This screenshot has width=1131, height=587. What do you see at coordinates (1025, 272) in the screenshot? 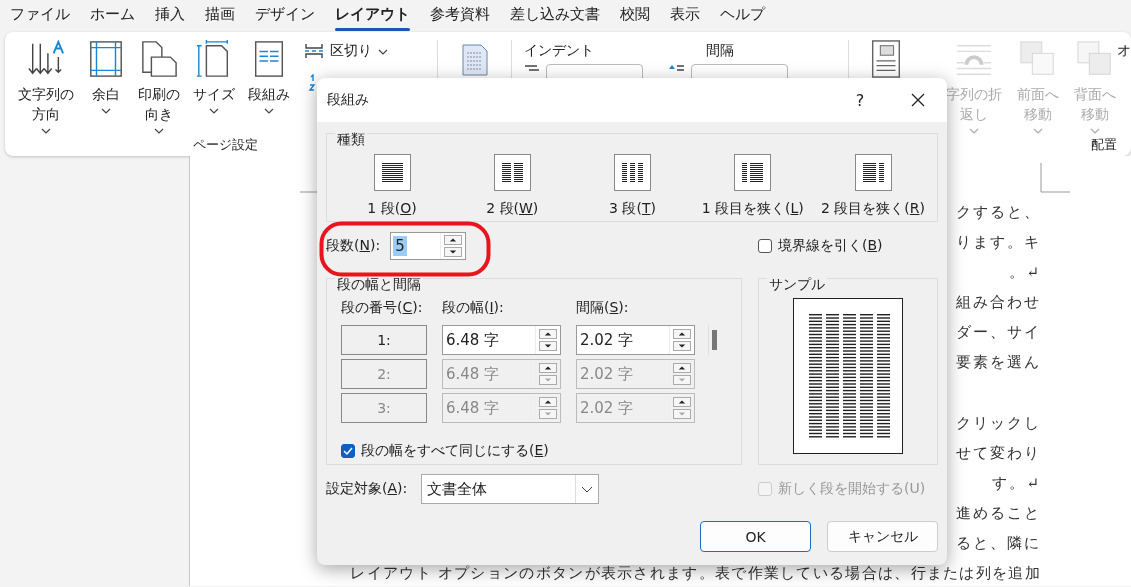
I see `document-text: 。↵` at bounding box center [1025, 272].